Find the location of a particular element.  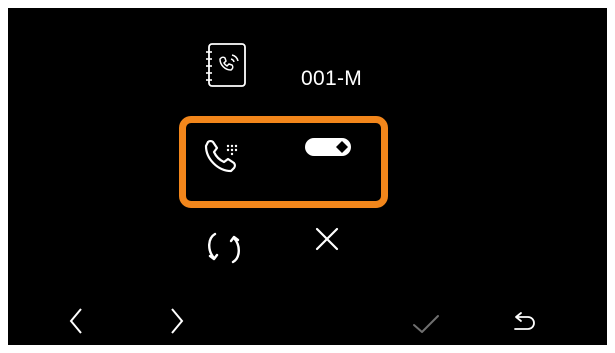

chevron-left-icon is located at coordinates (76, 321).